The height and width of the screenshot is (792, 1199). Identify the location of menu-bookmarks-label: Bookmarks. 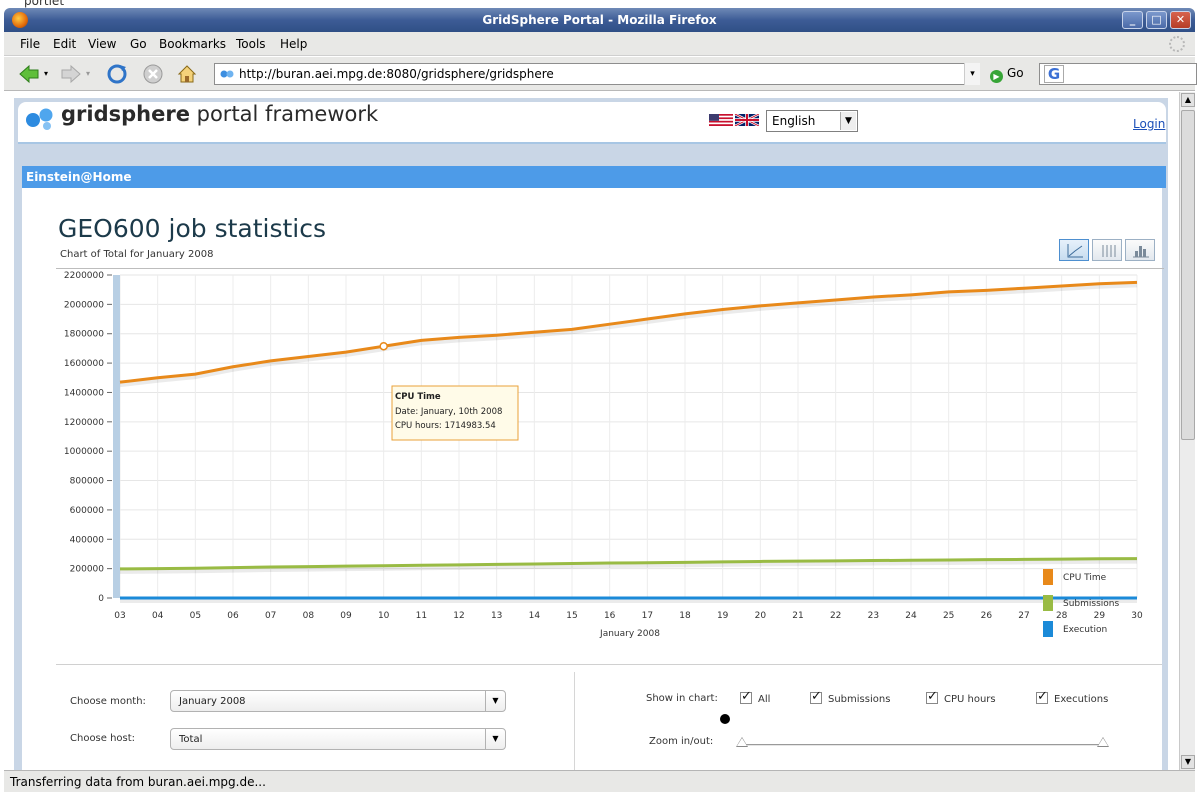
(193, 44).